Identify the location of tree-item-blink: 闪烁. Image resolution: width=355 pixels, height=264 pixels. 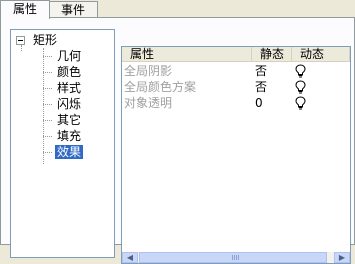
(63, 104).